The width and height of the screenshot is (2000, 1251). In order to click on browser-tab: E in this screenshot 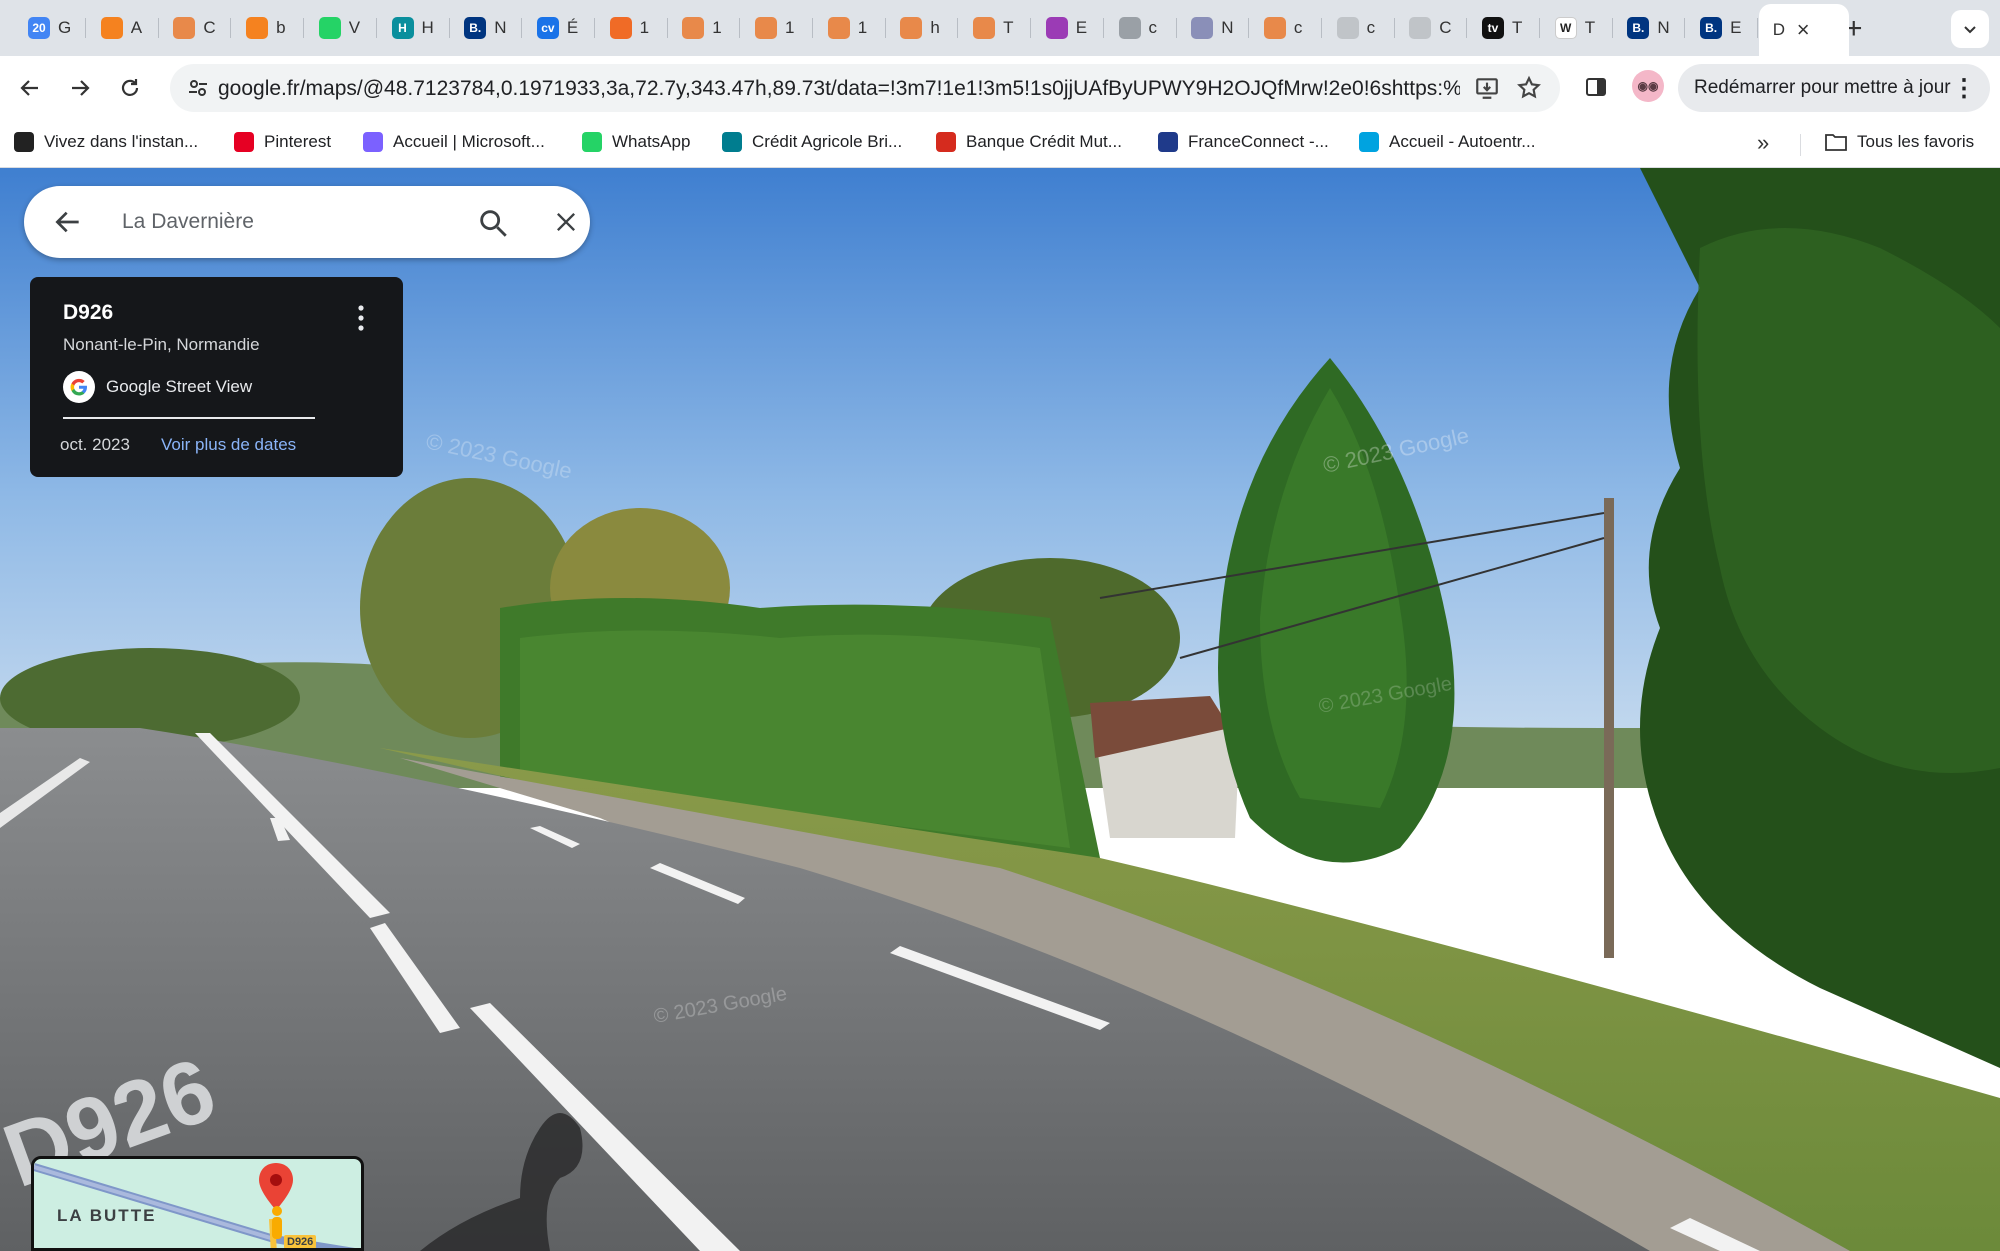, I will do `click(1068, 28)`.